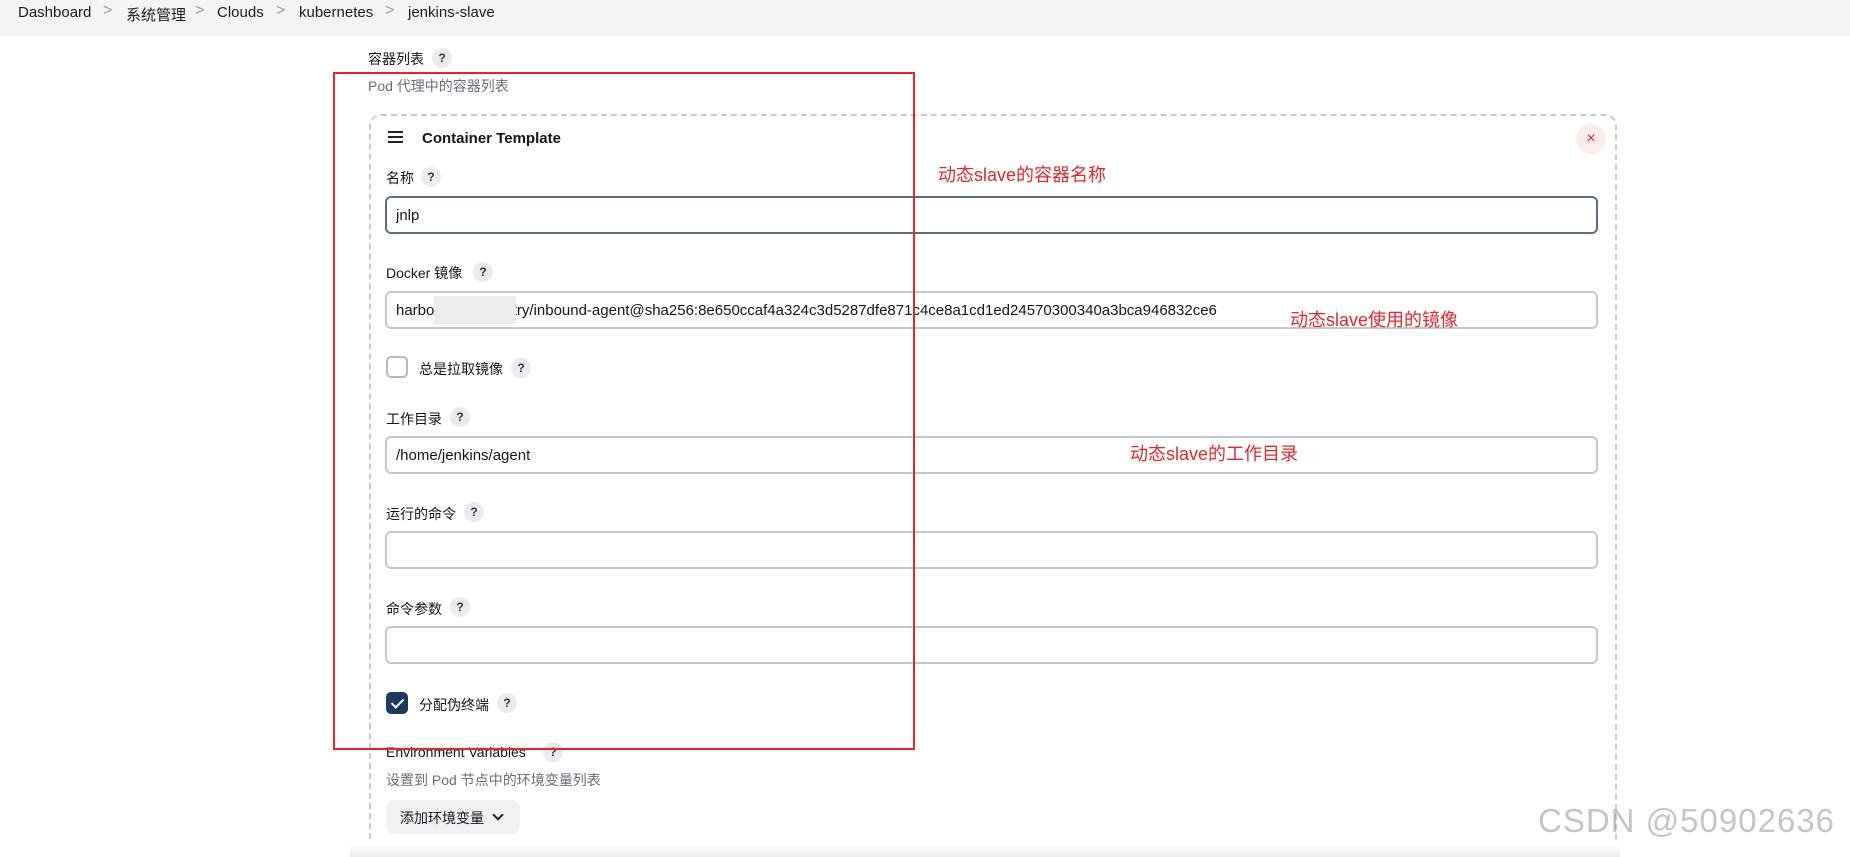  What do you see at coordinates (1591, 139) in the screenshot?
I see `delete-container-button: ×` at bounding box center [1591, 139].